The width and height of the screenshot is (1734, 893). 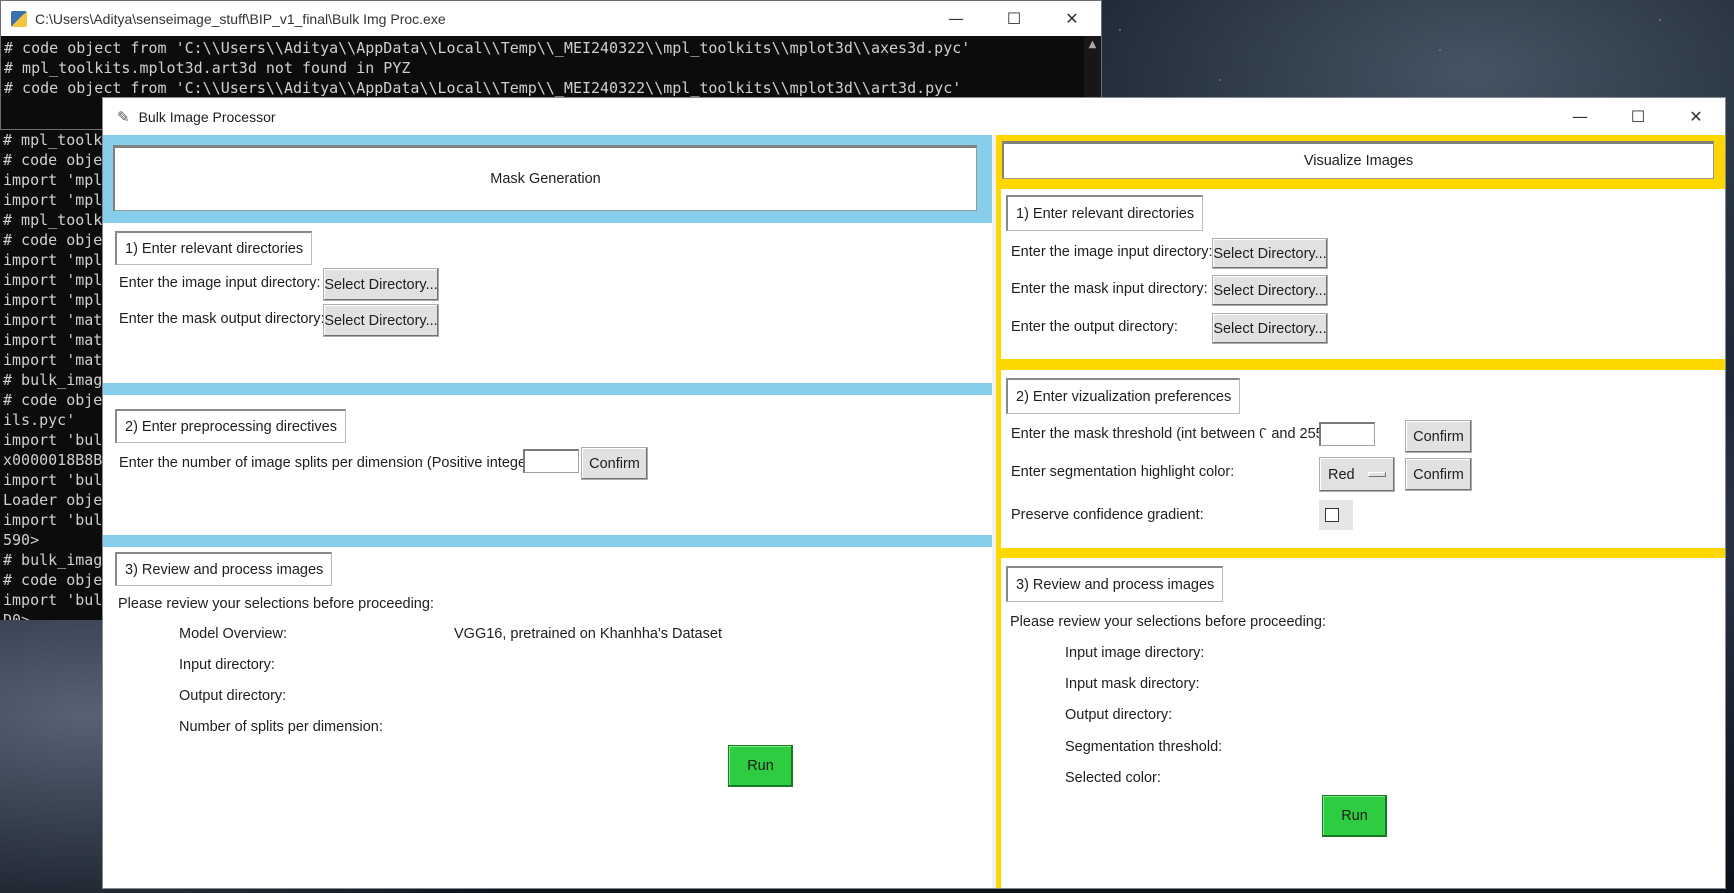 What do you see at coordinates (281, 727) in the screenshot?
I see `left-splits-summary-label: Number of splits per dimension:` at bounding box center [281, 727].